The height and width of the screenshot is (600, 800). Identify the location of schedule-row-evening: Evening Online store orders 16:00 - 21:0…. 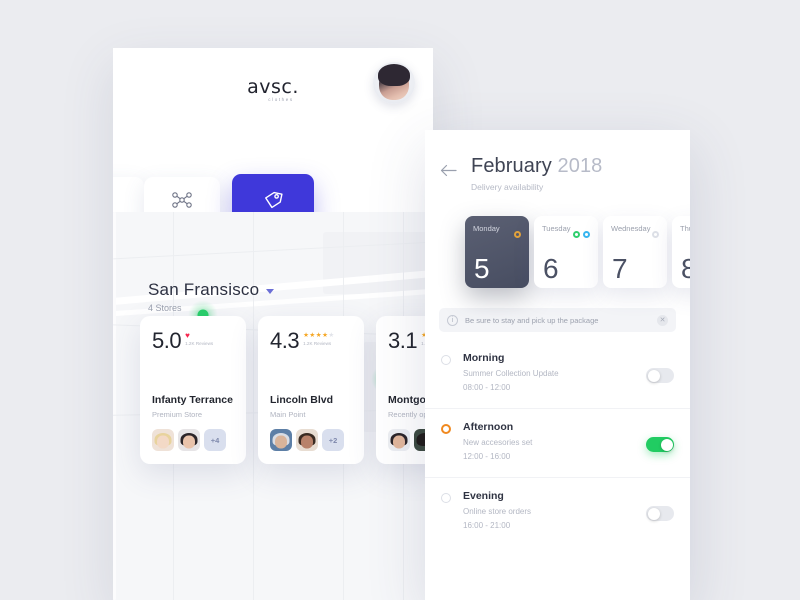
(557, 512).